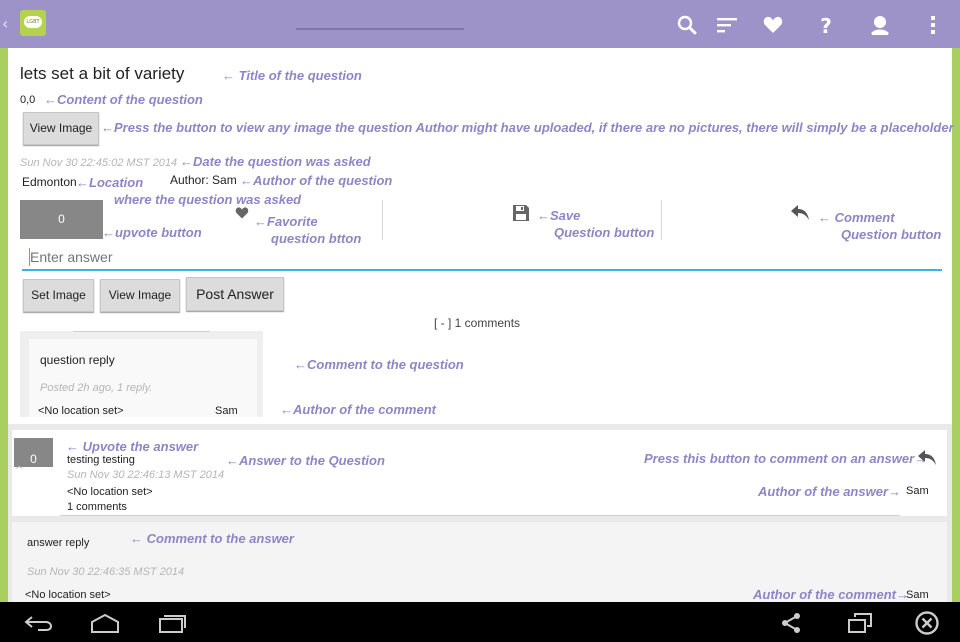  I want to click on annotation-upvote-answer: ← Upvote the answer, so click(132, 446).